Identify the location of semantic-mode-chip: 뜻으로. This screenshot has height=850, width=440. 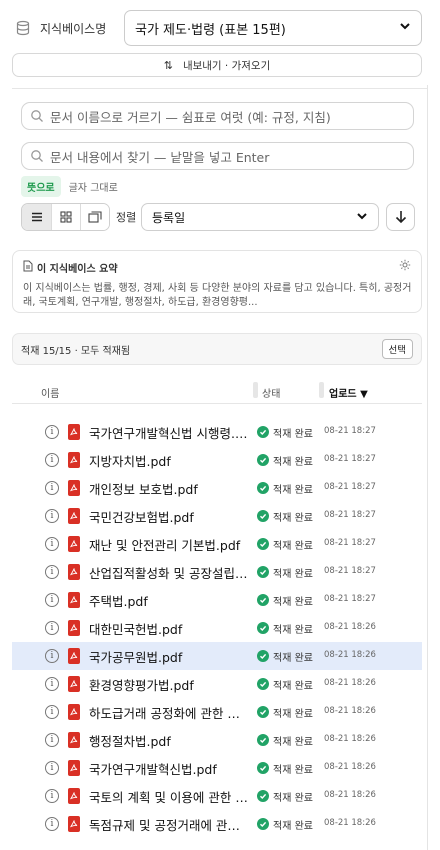
(41, 186).